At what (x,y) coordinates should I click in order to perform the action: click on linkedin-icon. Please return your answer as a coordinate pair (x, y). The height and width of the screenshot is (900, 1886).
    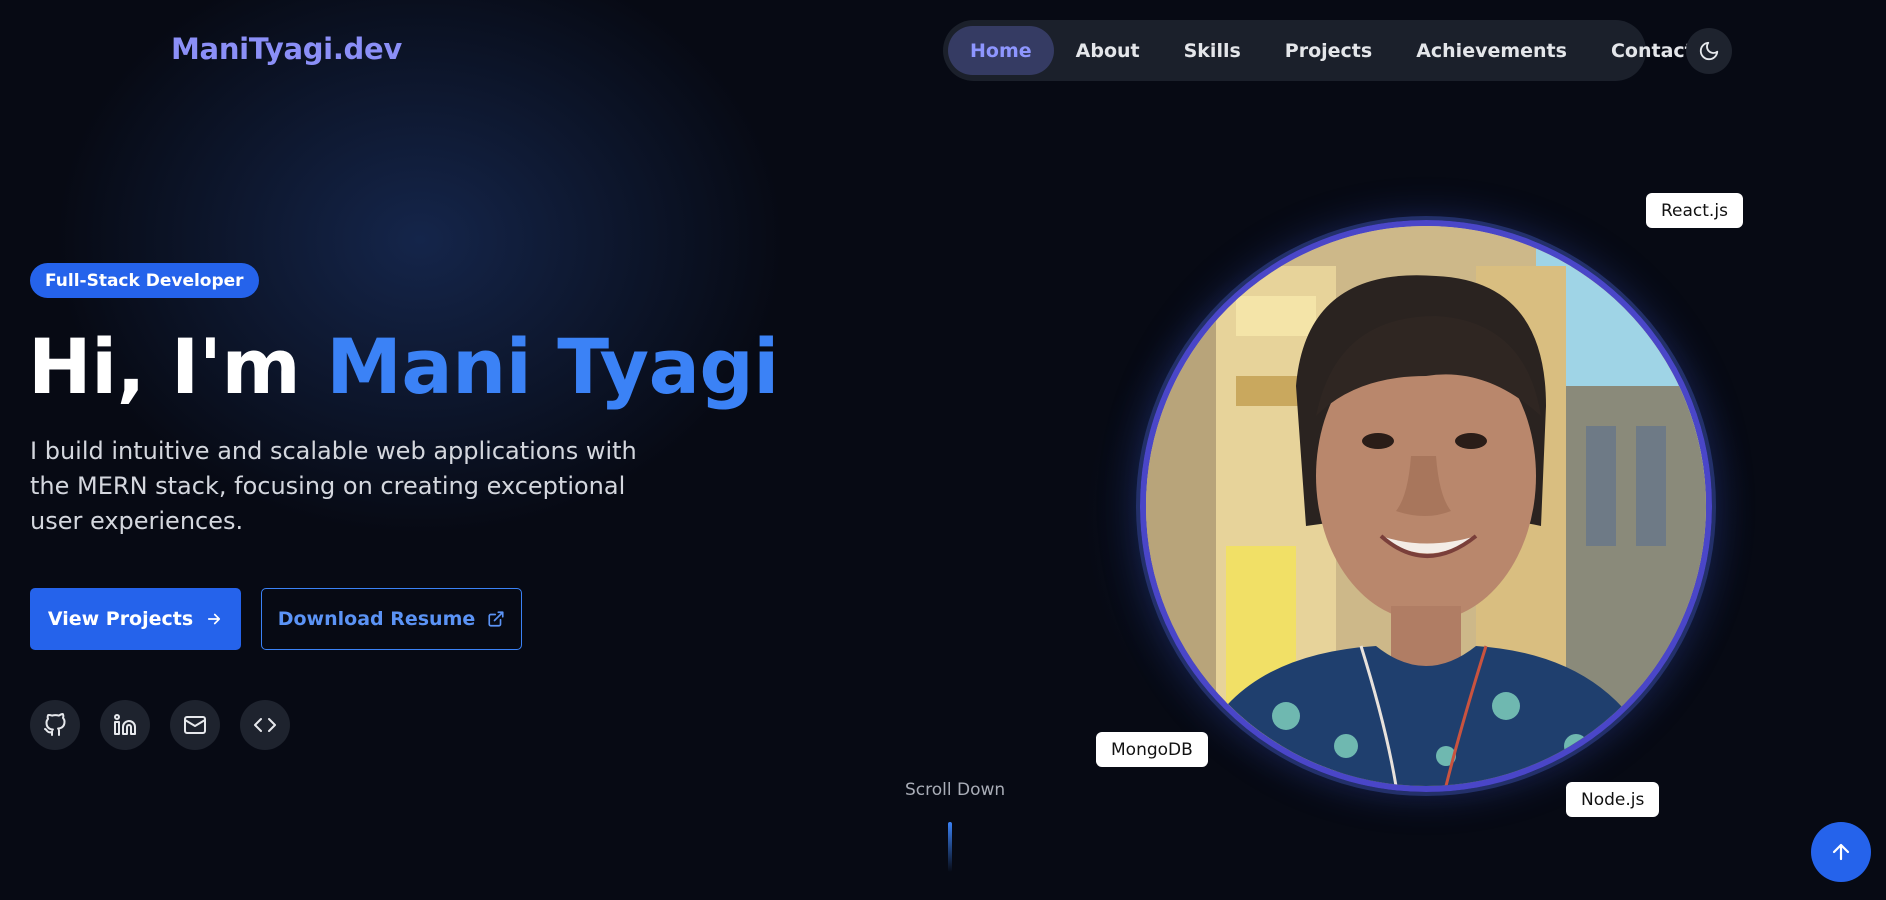
    Looking at the image, I should click on (125, 724).